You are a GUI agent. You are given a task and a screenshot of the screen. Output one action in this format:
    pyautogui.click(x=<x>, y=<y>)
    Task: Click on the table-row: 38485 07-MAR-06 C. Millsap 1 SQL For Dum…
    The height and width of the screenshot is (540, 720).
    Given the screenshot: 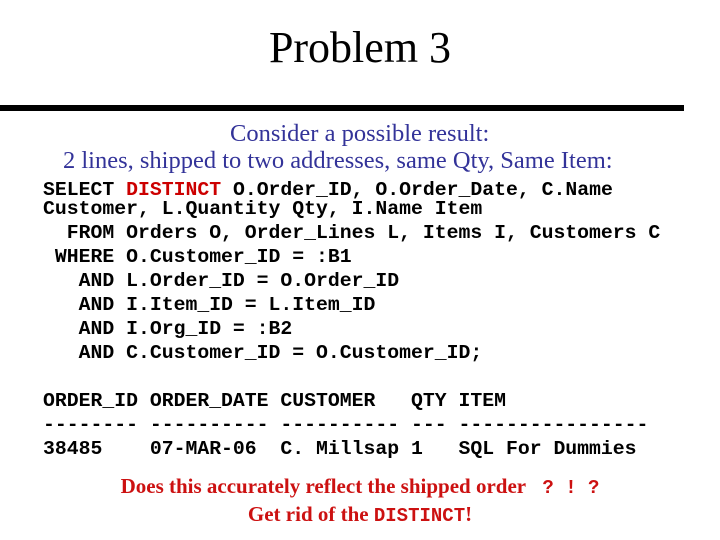 What is the action you would take?
    pyautogui.click(x=340, y=449)
    